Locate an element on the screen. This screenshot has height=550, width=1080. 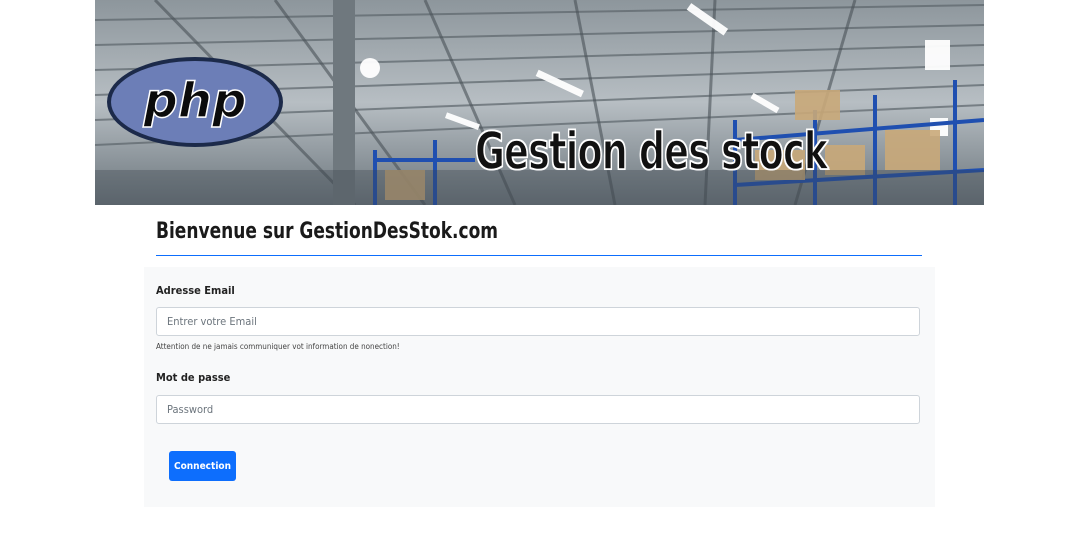
welcome-heading-block: Bienvenue sur GestionDesStok.com is located at coordinates (539, 237).